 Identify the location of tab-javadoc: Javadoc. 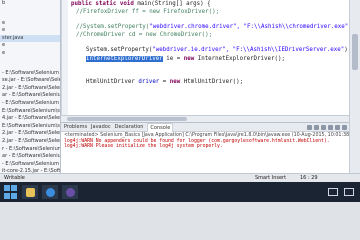
(101, 127).